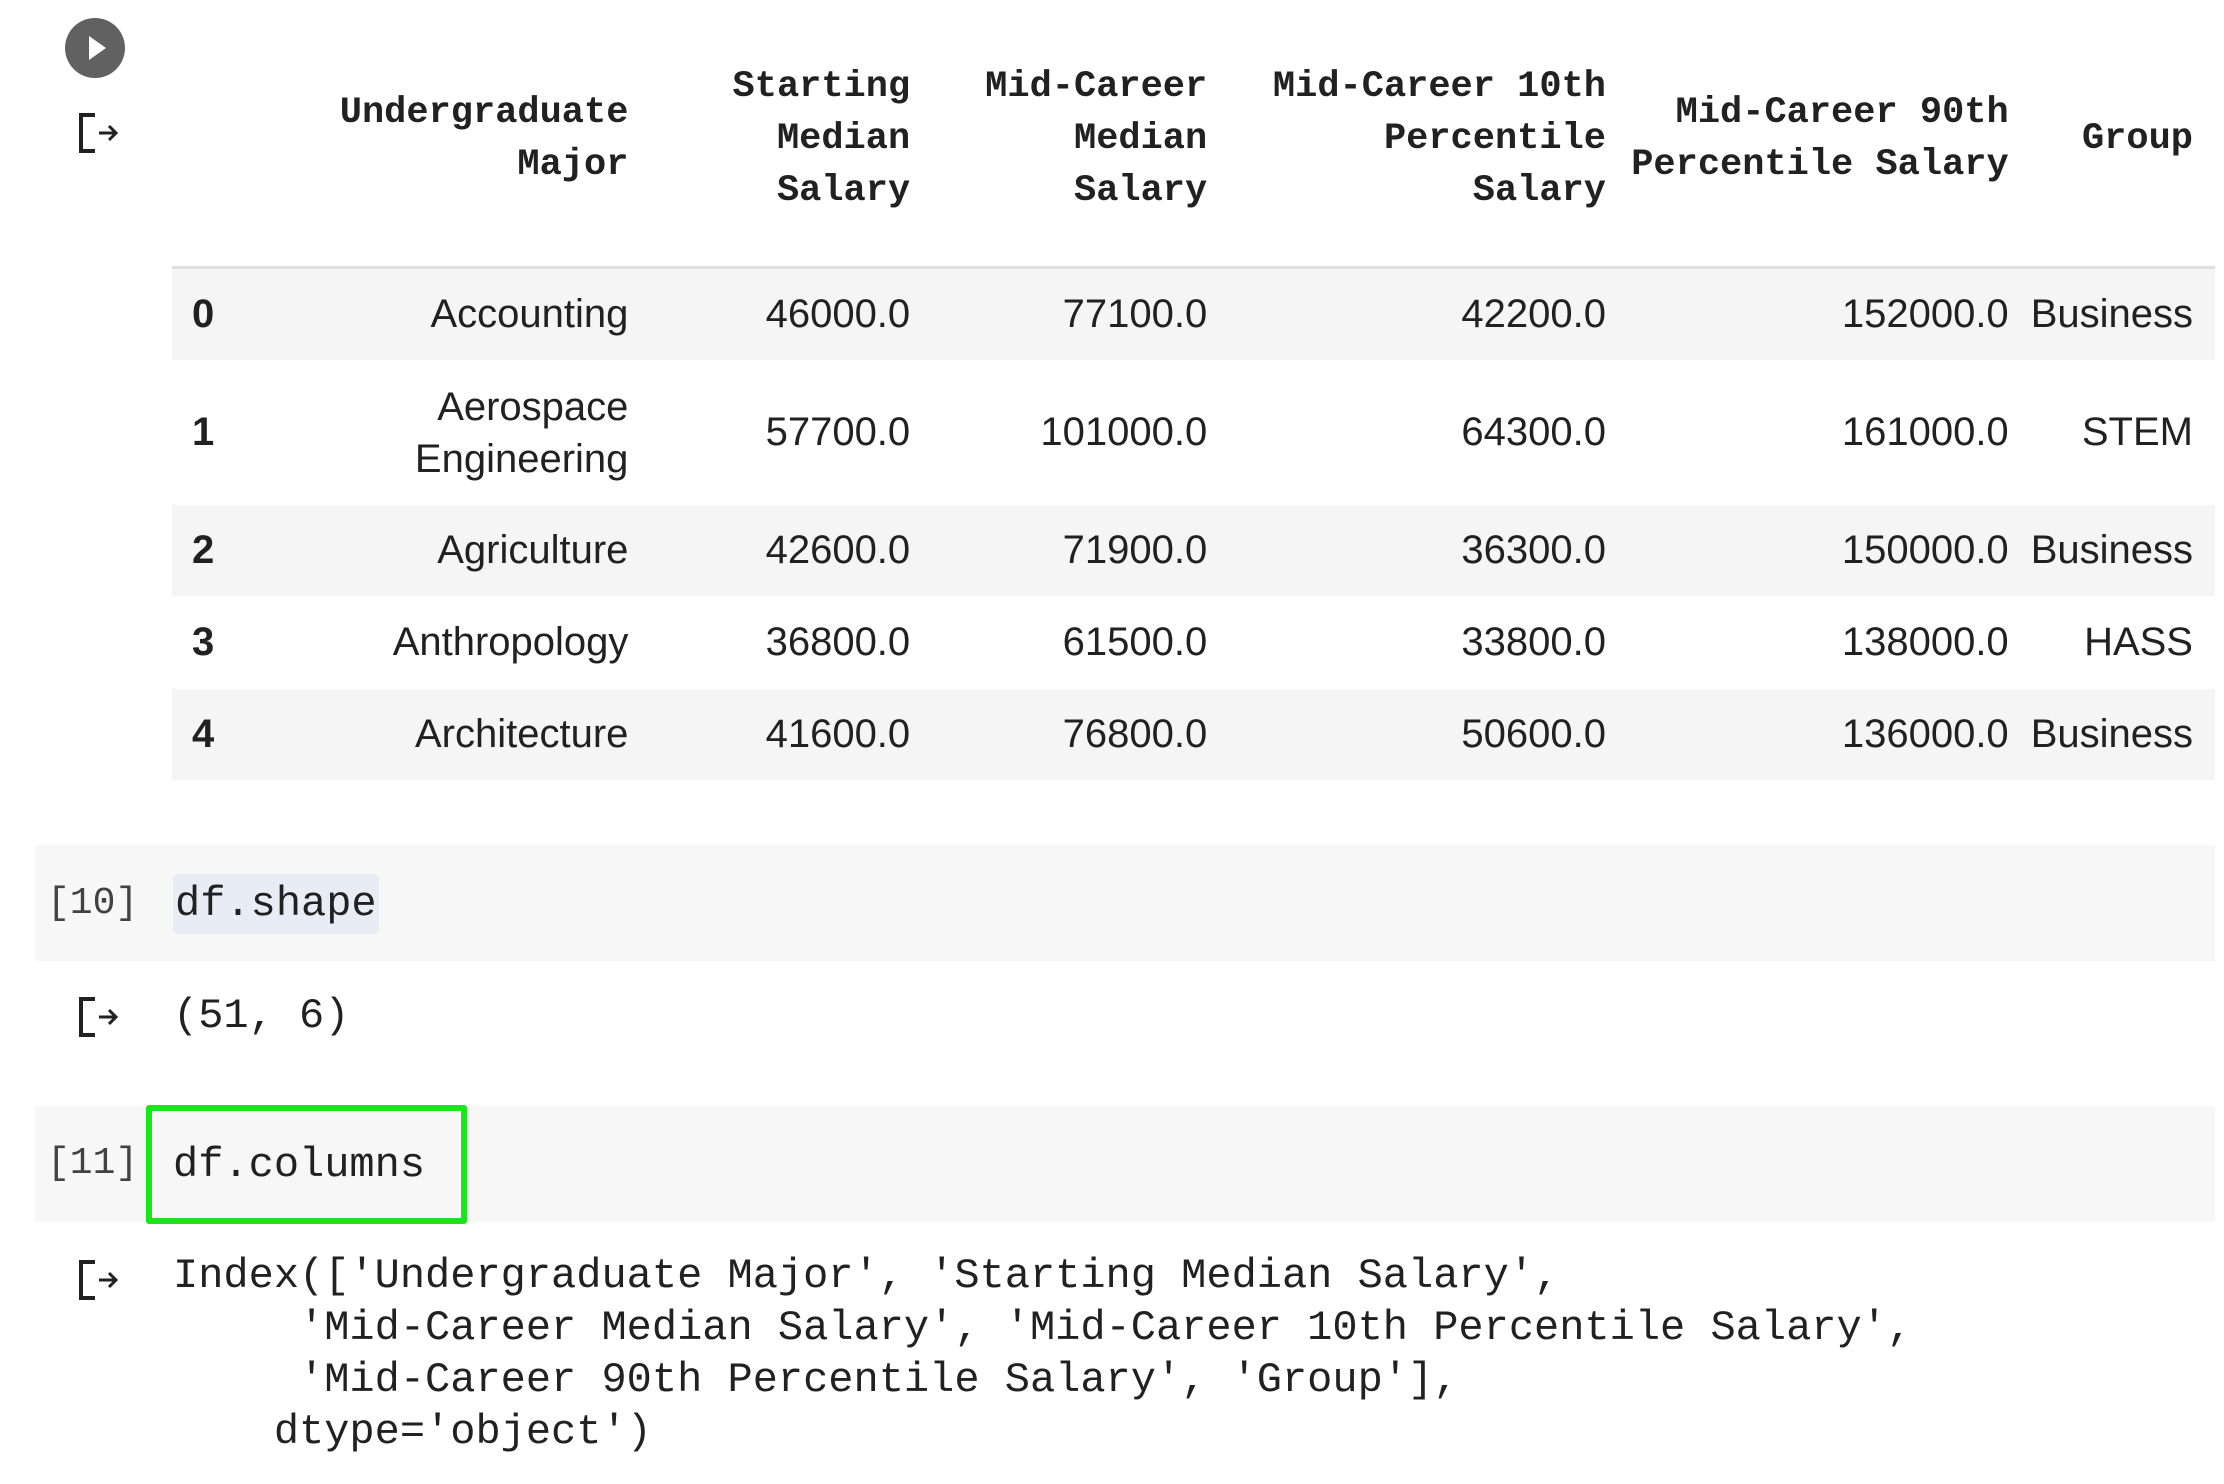 This screenshot has height=1484, width=2224. What do you see at coordinates (203, 432) in the screenshot?
I see `row-index: 1` at bounding box center [203, 432].